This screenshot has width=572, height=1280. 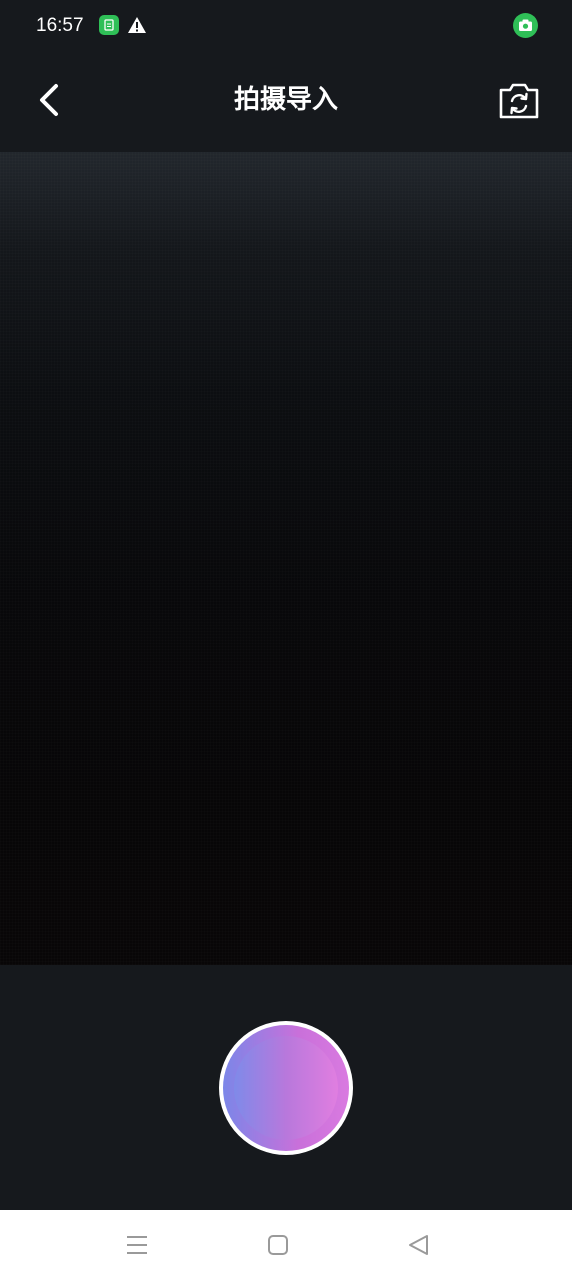 I want to click on shutter-button, so click(x=286, y=1088).